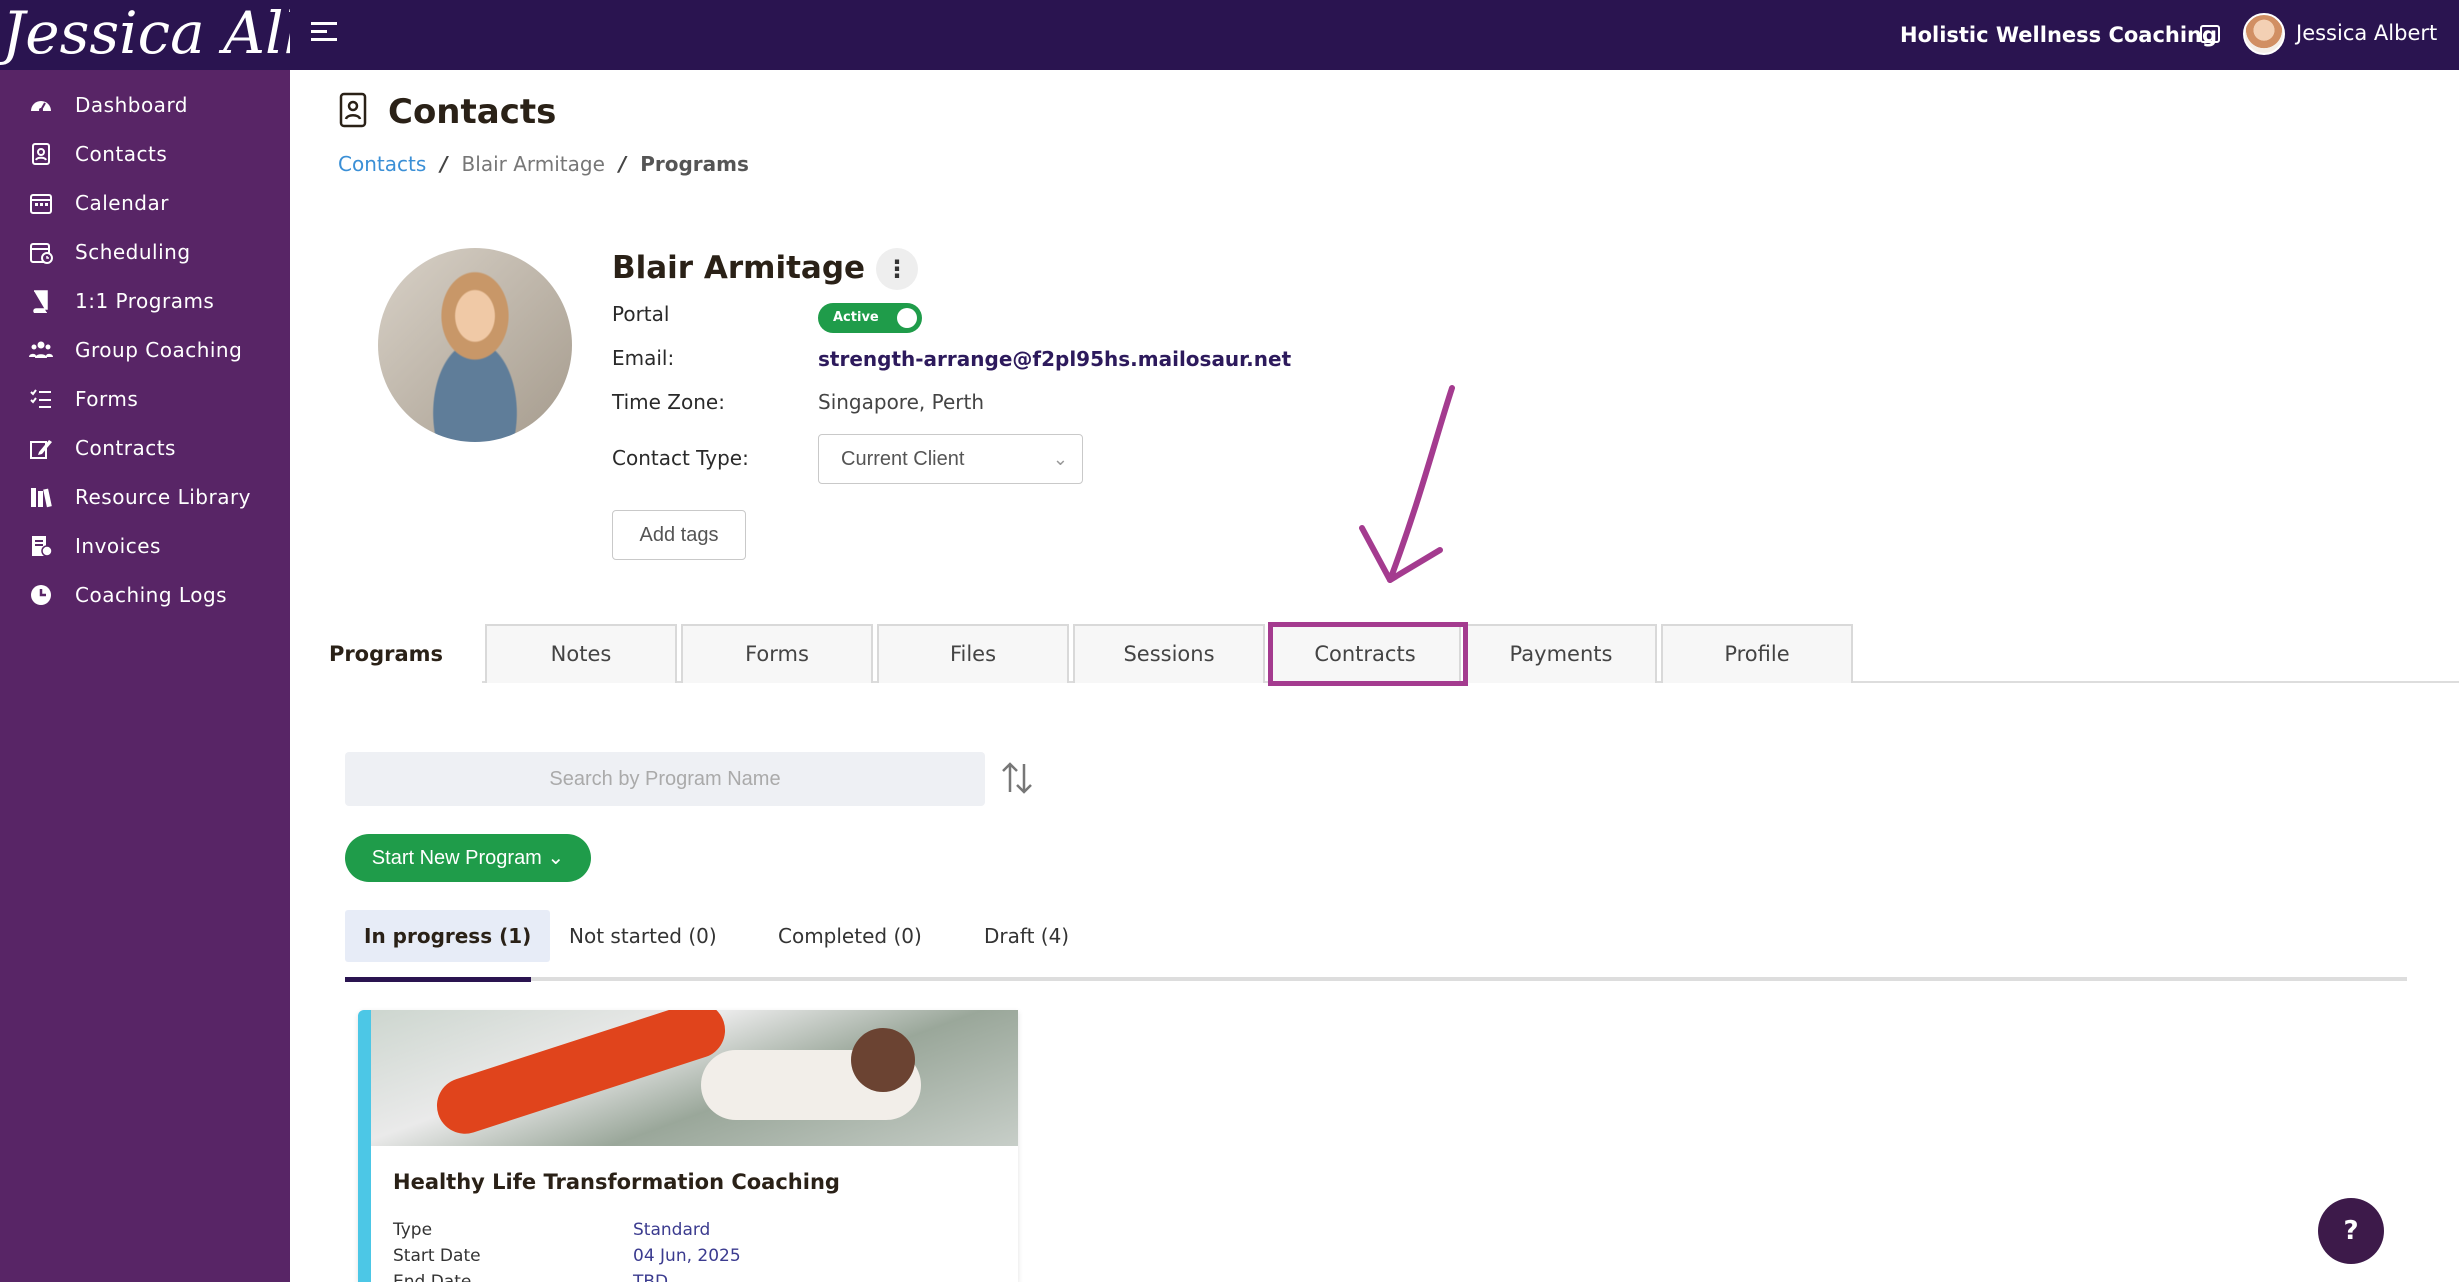 This screenshot has height=1282, width=2459. What do you see at coordinates (533, 164) in the screenshot?
I see `breadcrumb-contact: Blair Armitage` at bounding box center [533, 164].